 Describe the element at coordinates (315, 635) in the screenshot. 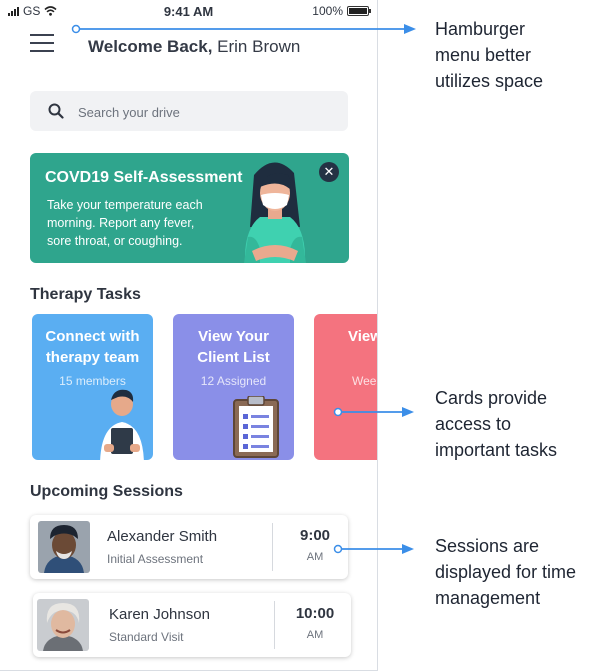

I see `session-ampm: AM` at that location.